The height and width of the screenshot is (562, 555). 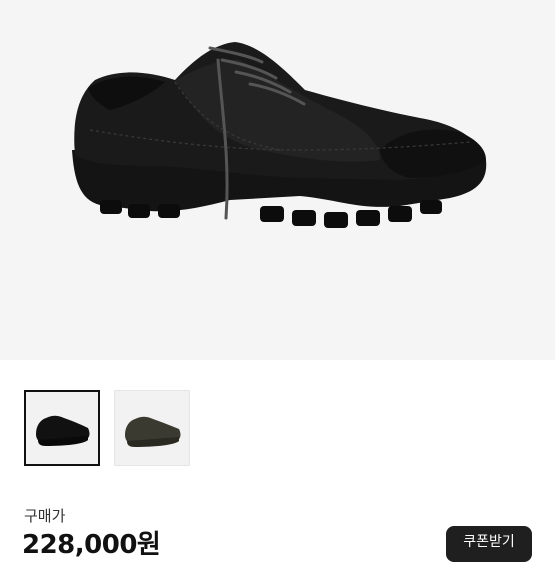 I want to click on thumbnail-black-sneaker, so click(x=62, y=428).